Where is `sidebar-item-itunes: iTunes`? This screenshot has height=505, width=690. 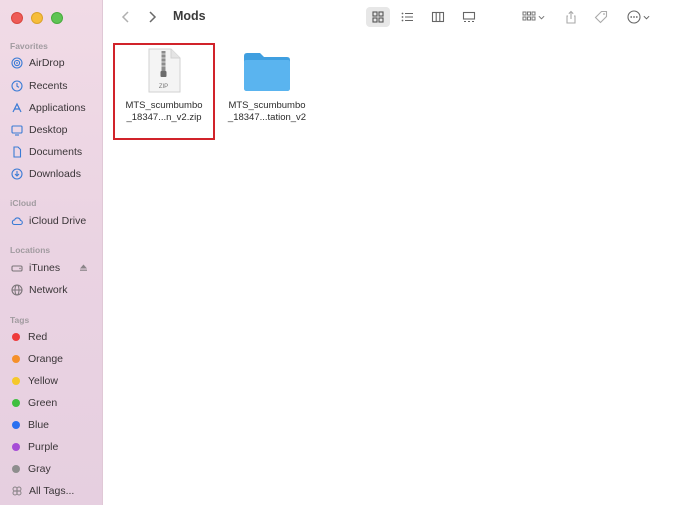 sidebar-item-itunes: iTunes is located at coordinates (56, 268).